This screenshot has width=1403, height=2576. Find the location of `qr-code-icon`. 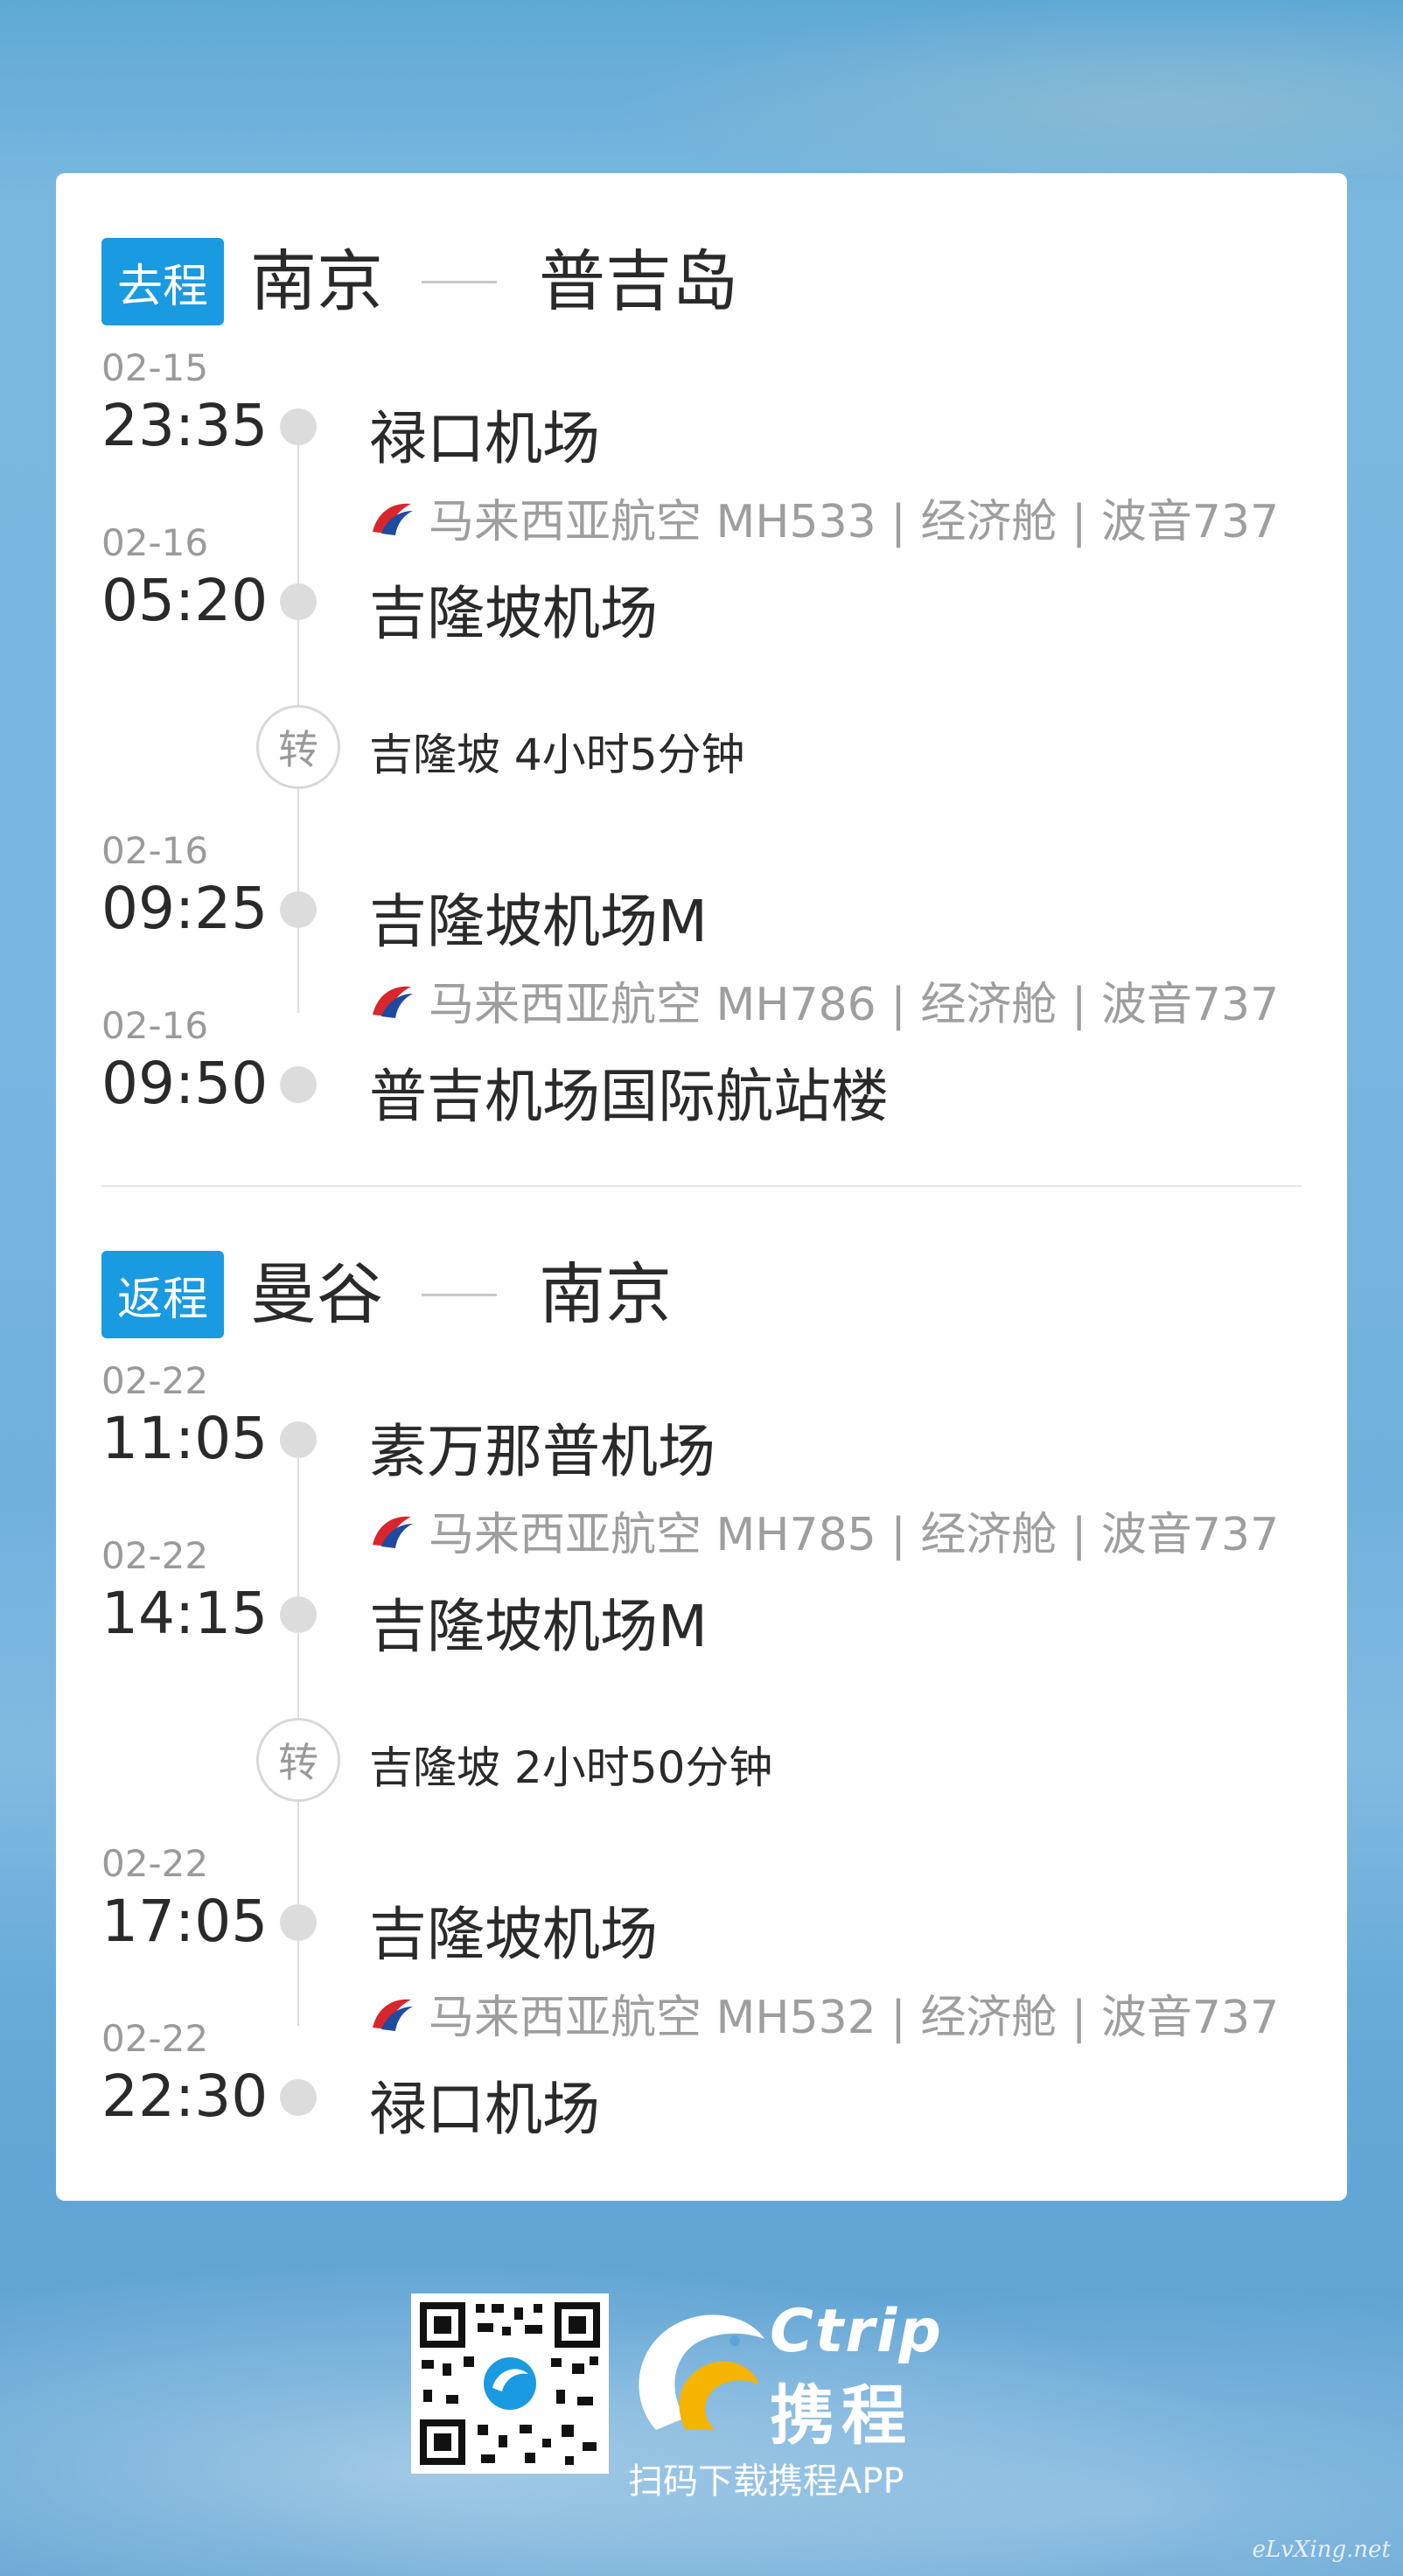

qr-code-icon is located at coordinates (510, 2383).